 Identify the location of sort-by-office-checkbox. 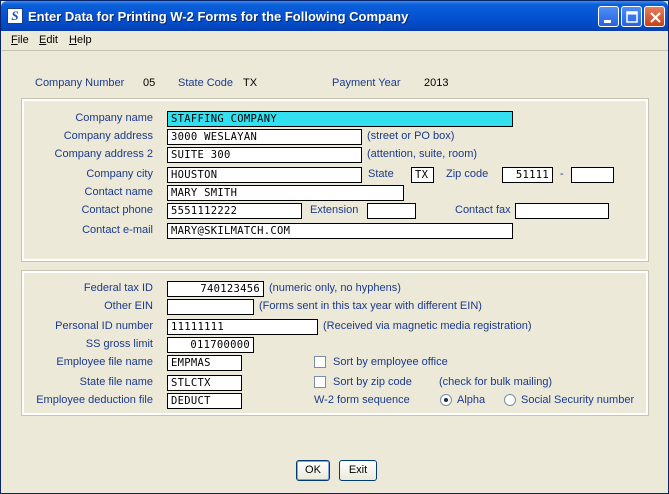
(320, 362).